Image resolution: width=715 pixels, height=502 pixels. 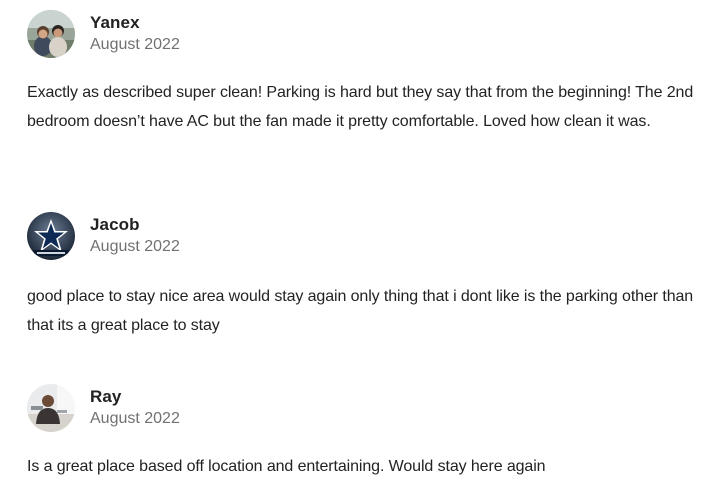 What do you see at coordinates (363, 408) in the screenshot?
I see `review-header: Ray August 2022` at bounding box center [363, 408].